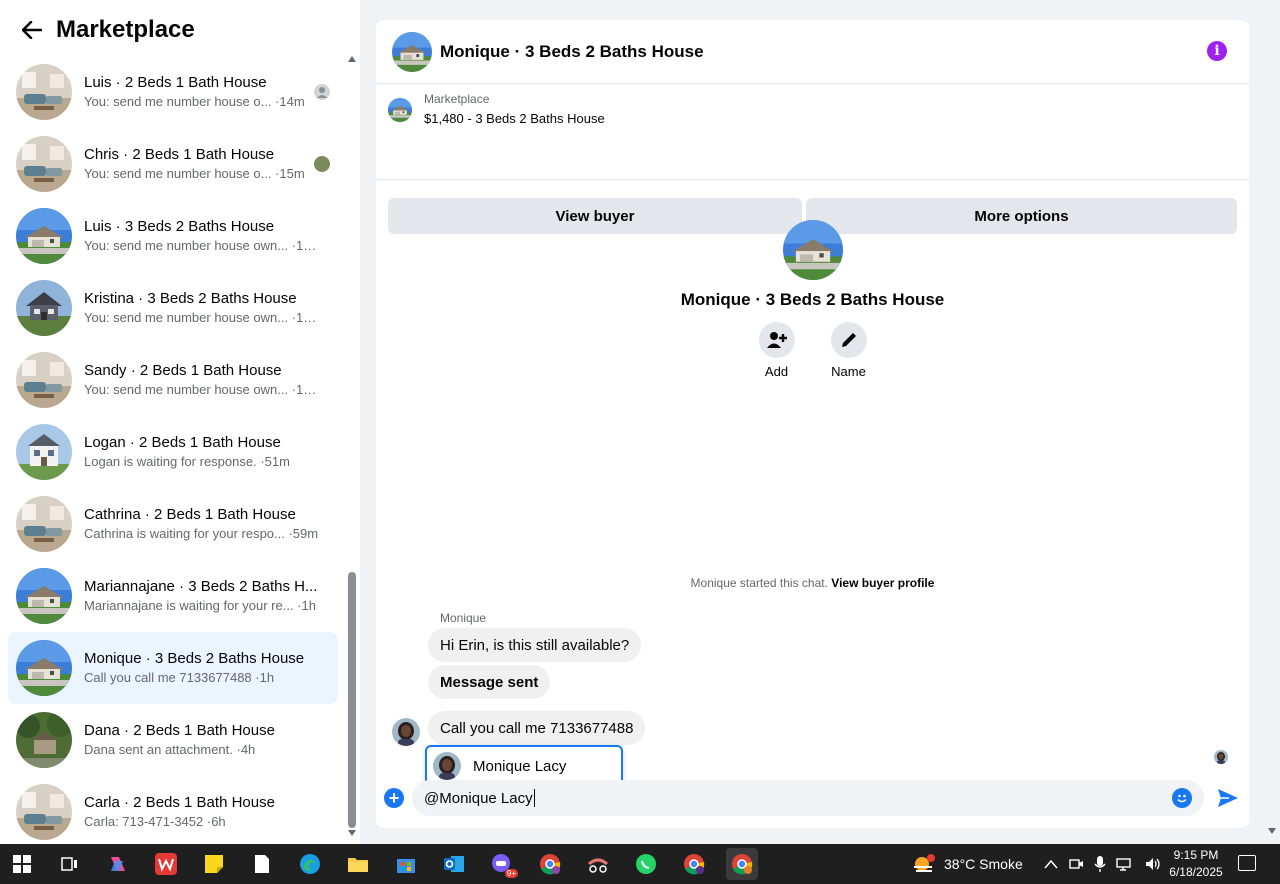 This screenshot has width=1280, height=884. I want to click on sender-avatar, so click(406, 732).